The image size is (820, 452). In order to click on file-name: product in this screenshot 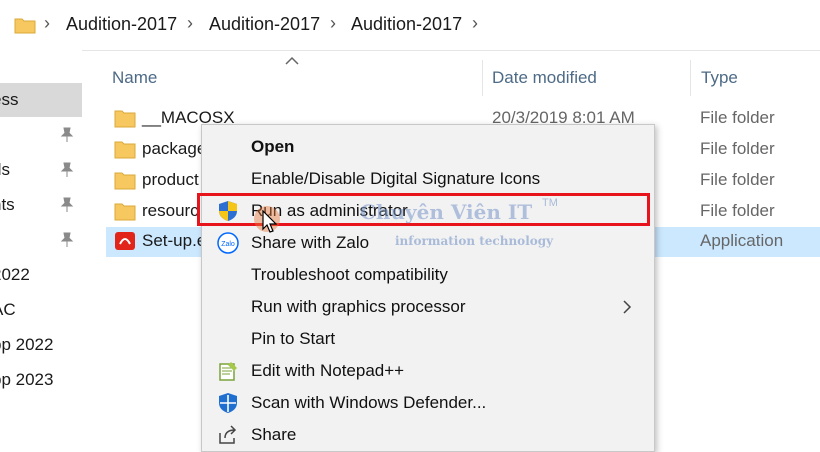, I will do `click(170, 179)`.